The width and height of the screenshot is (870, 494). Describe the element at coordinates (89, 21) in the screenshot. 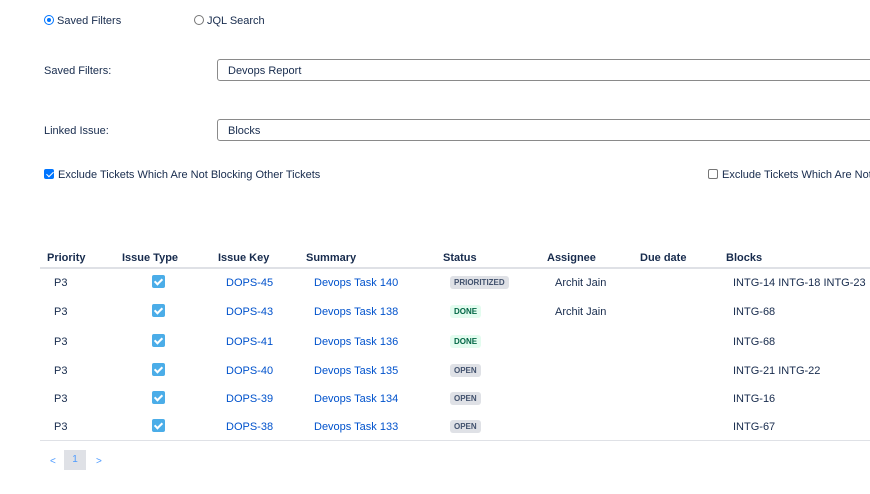

I see `radio-label: Saved Filters` at that location.